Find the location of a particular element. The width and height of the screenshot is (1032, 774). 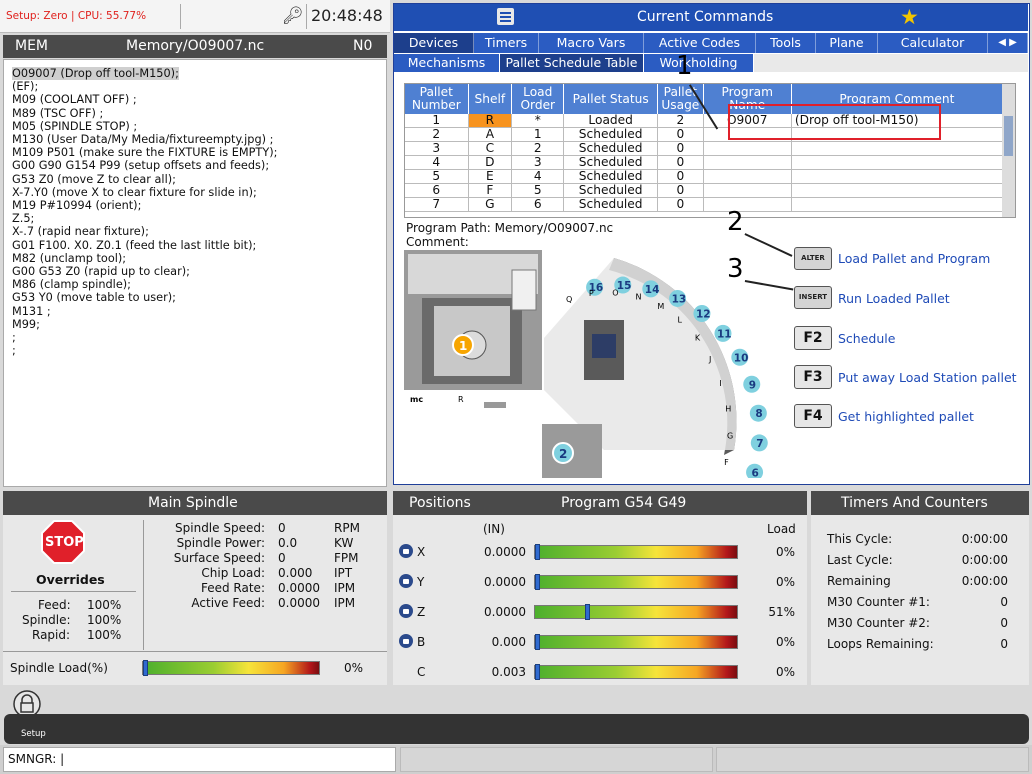

subtab-pallet-schedule: Pallet Schedule Table is located at coordinates (572, 63).